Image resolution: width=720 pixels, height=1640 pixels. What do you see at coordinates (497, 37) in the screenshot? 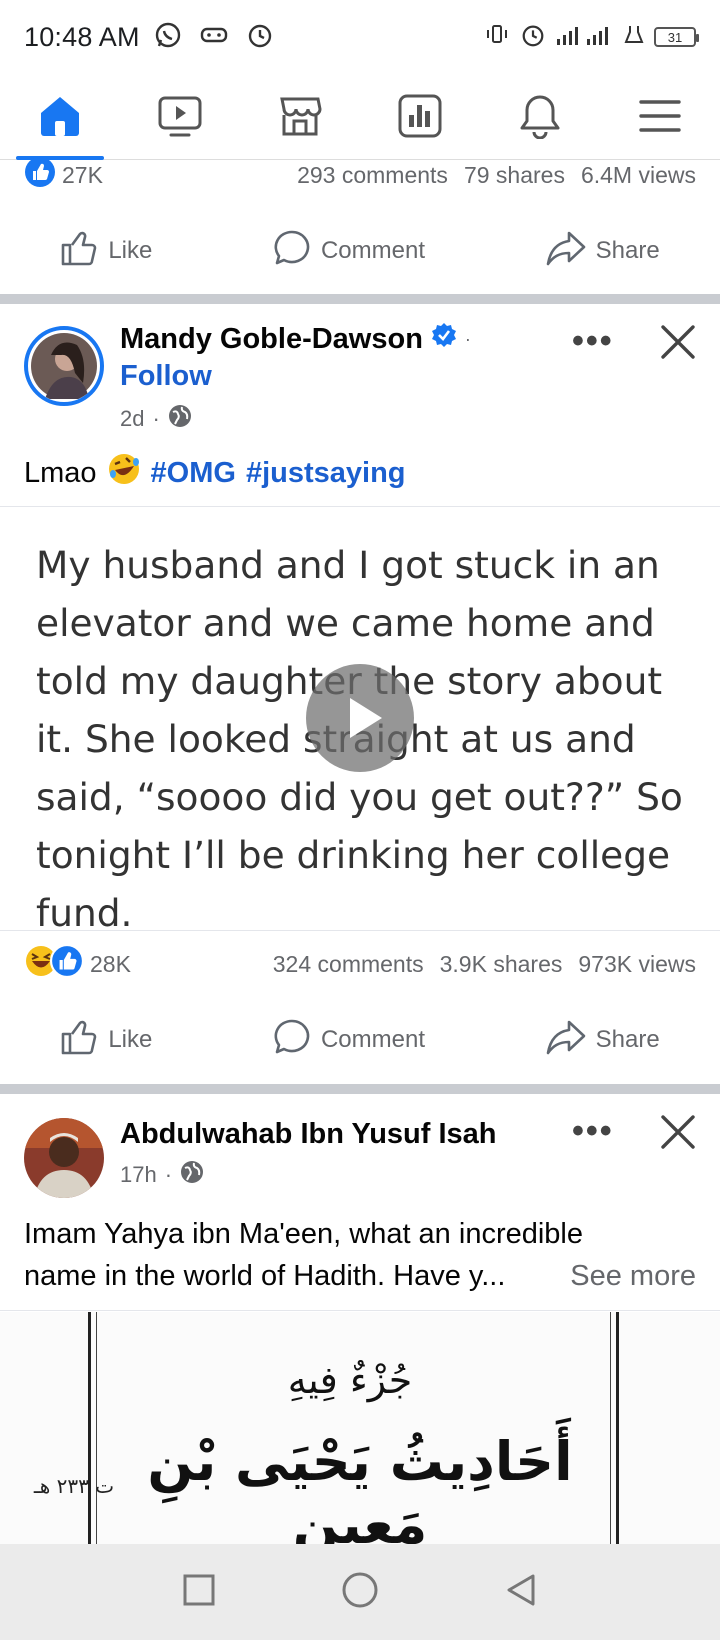
I see `vibrate-icon` at bounding box center [497, 37].